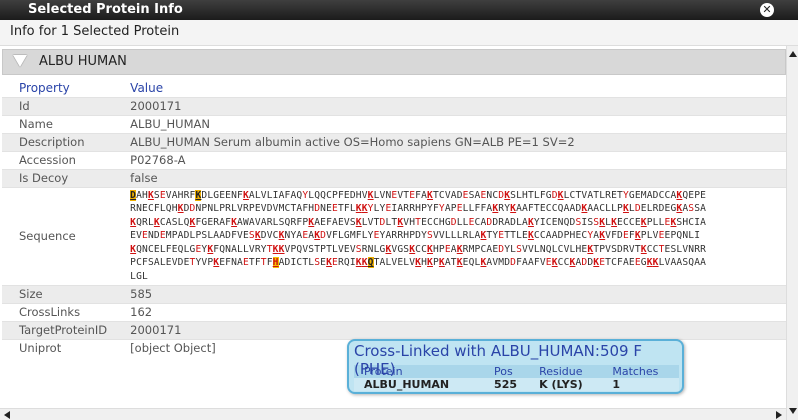  I want to click on property-label: Name, so click(65, 123).